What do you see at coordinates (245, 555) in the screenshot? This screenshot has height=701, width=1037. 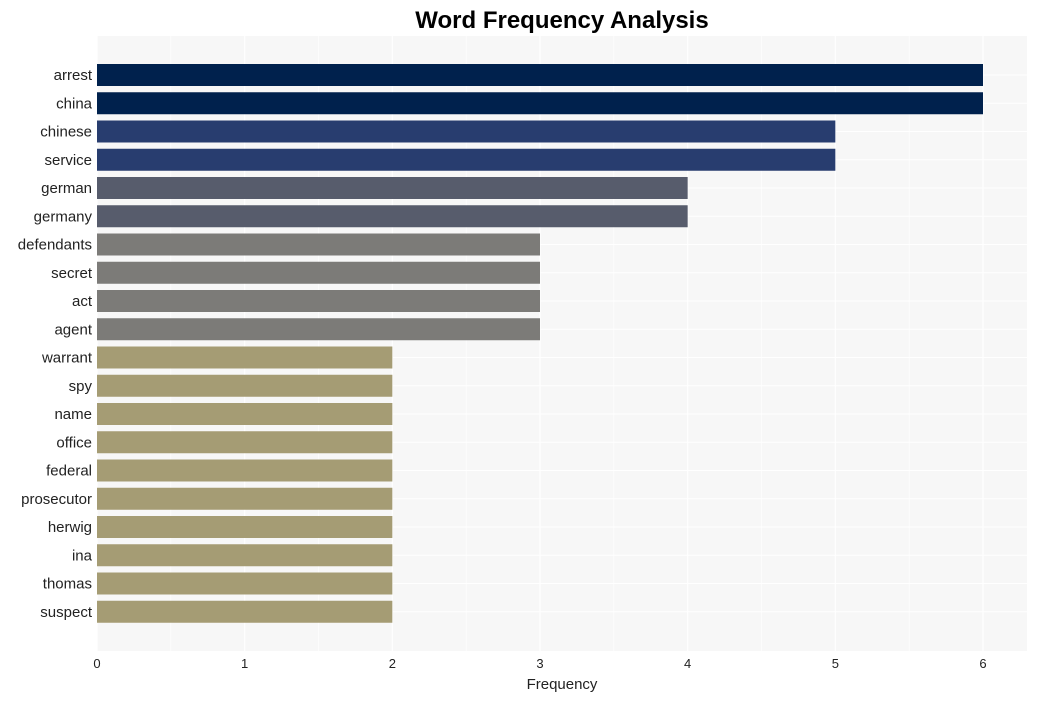 I see `bar-ina` at bounding box center [245, 555].